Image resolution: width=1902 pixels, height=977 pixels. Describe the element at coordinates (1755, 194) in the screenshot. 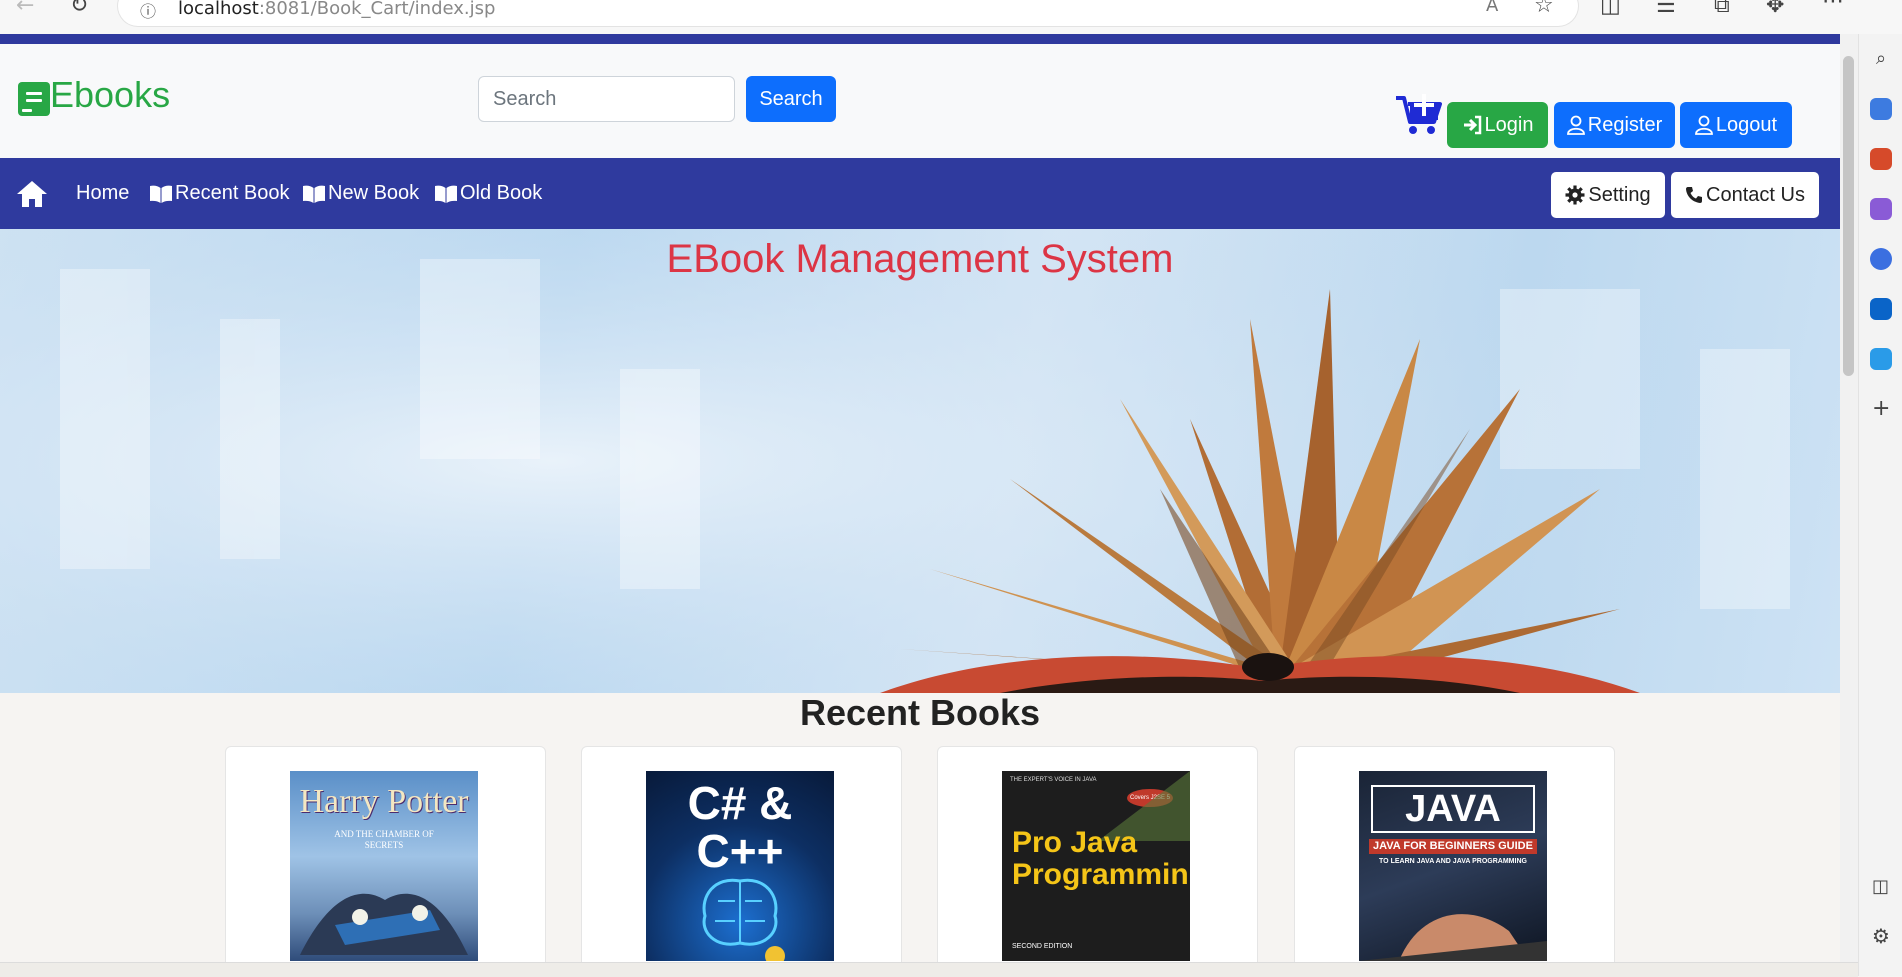

I see `contact-label: Contact Us` at that location.